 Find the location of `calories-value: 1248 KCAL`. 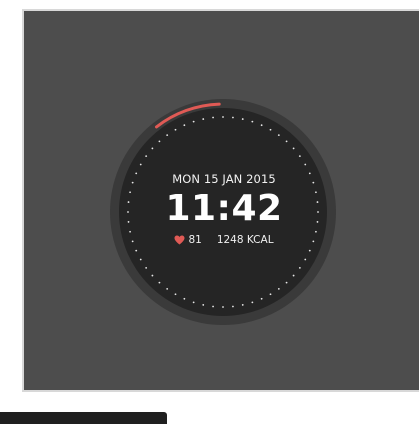

calories-value: 1248 KCAL is located at coordinates (245, 240).